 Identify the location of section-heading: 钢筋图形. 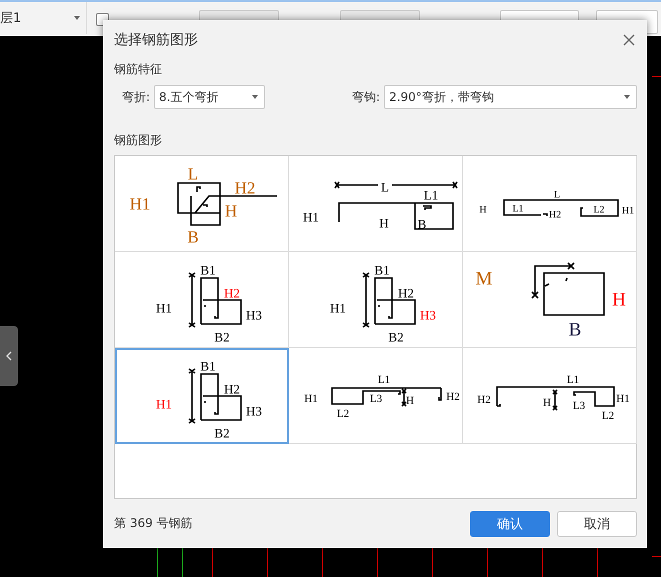
(138, 140).